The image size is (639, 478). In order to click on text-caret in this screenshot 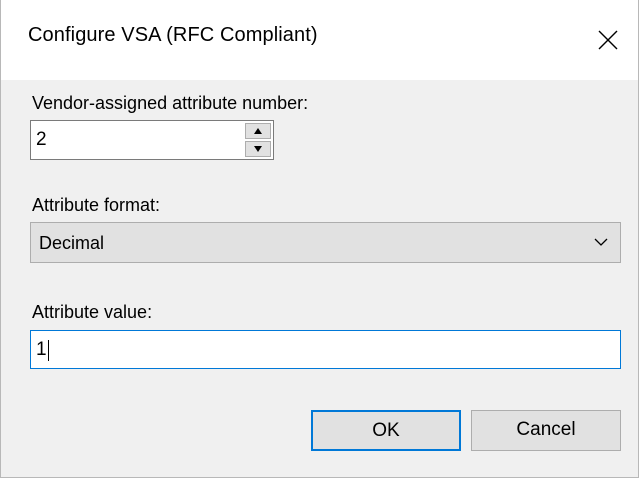, I will do `click(48, 350)`.